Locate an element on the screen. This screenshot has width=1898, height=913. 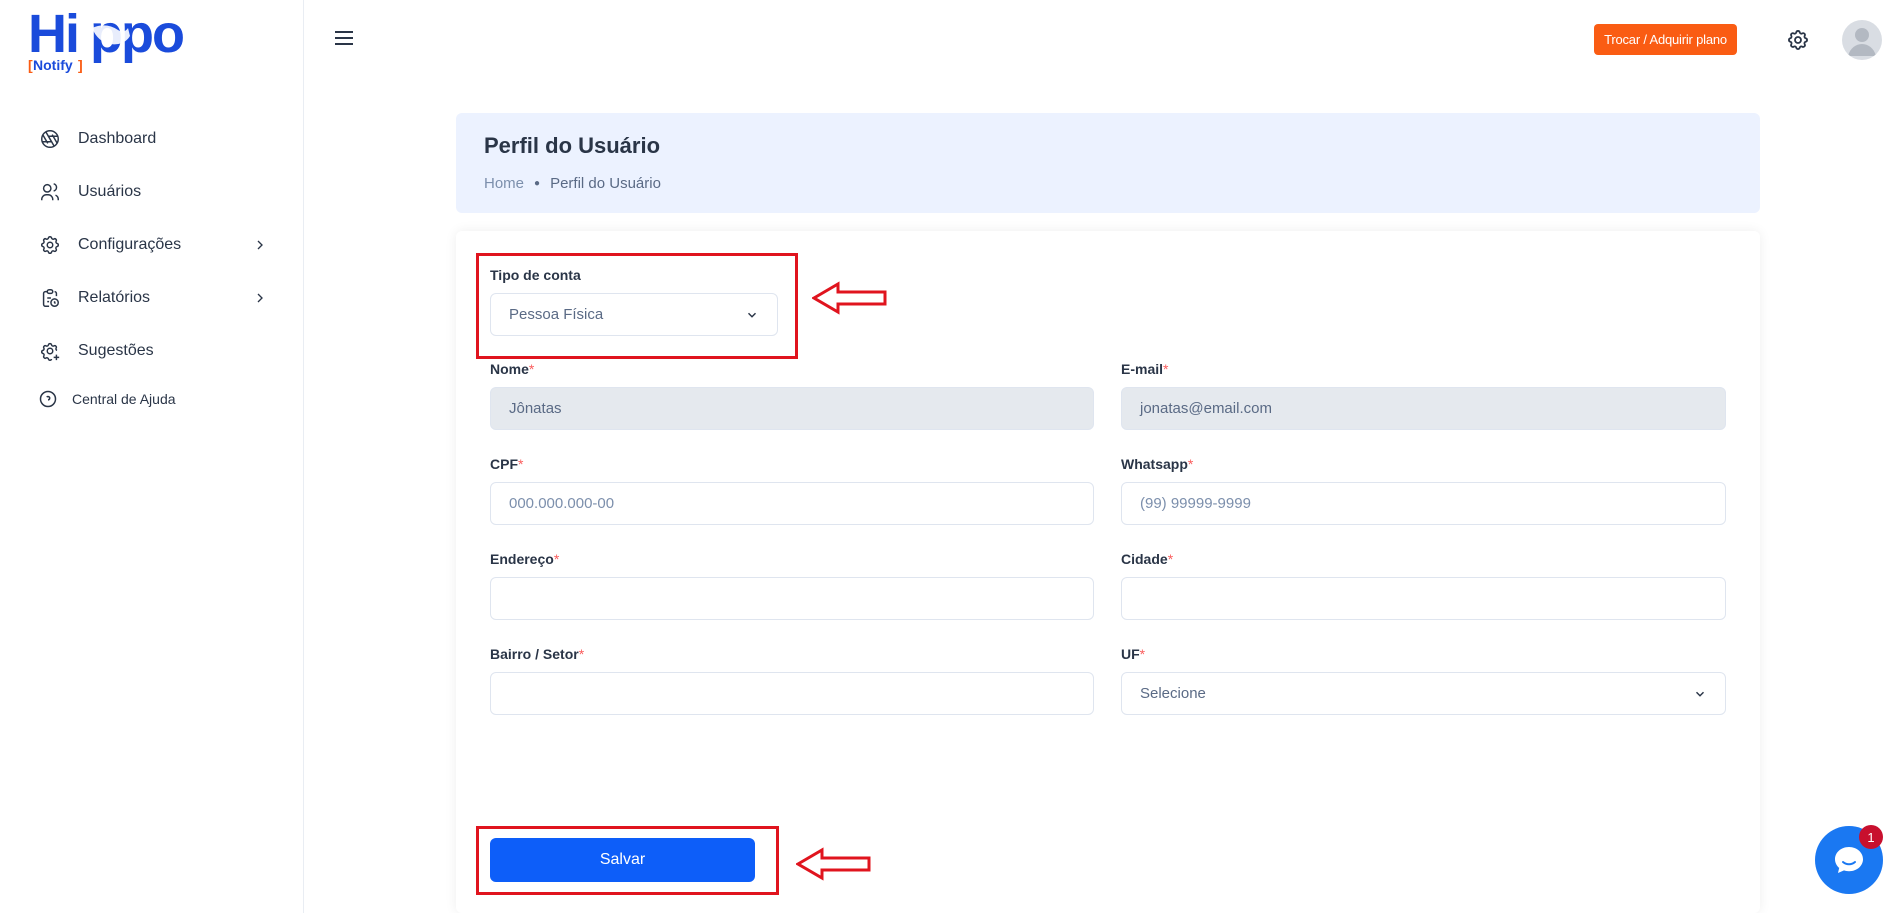
sidebar-item-relatorios: Relatórios is located at coordinates (153, 297).